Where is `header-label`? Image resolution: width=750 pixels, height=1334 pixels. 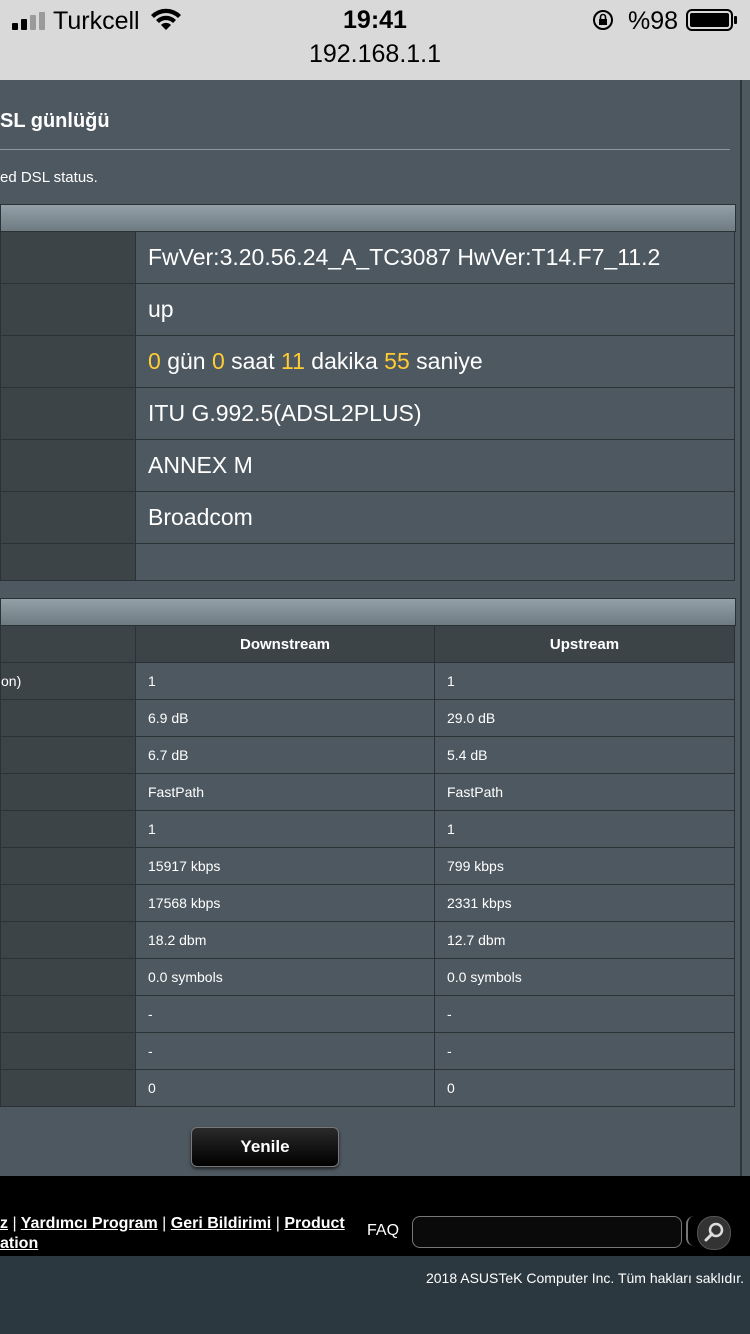 header-label is located at coordinates (68, 644).